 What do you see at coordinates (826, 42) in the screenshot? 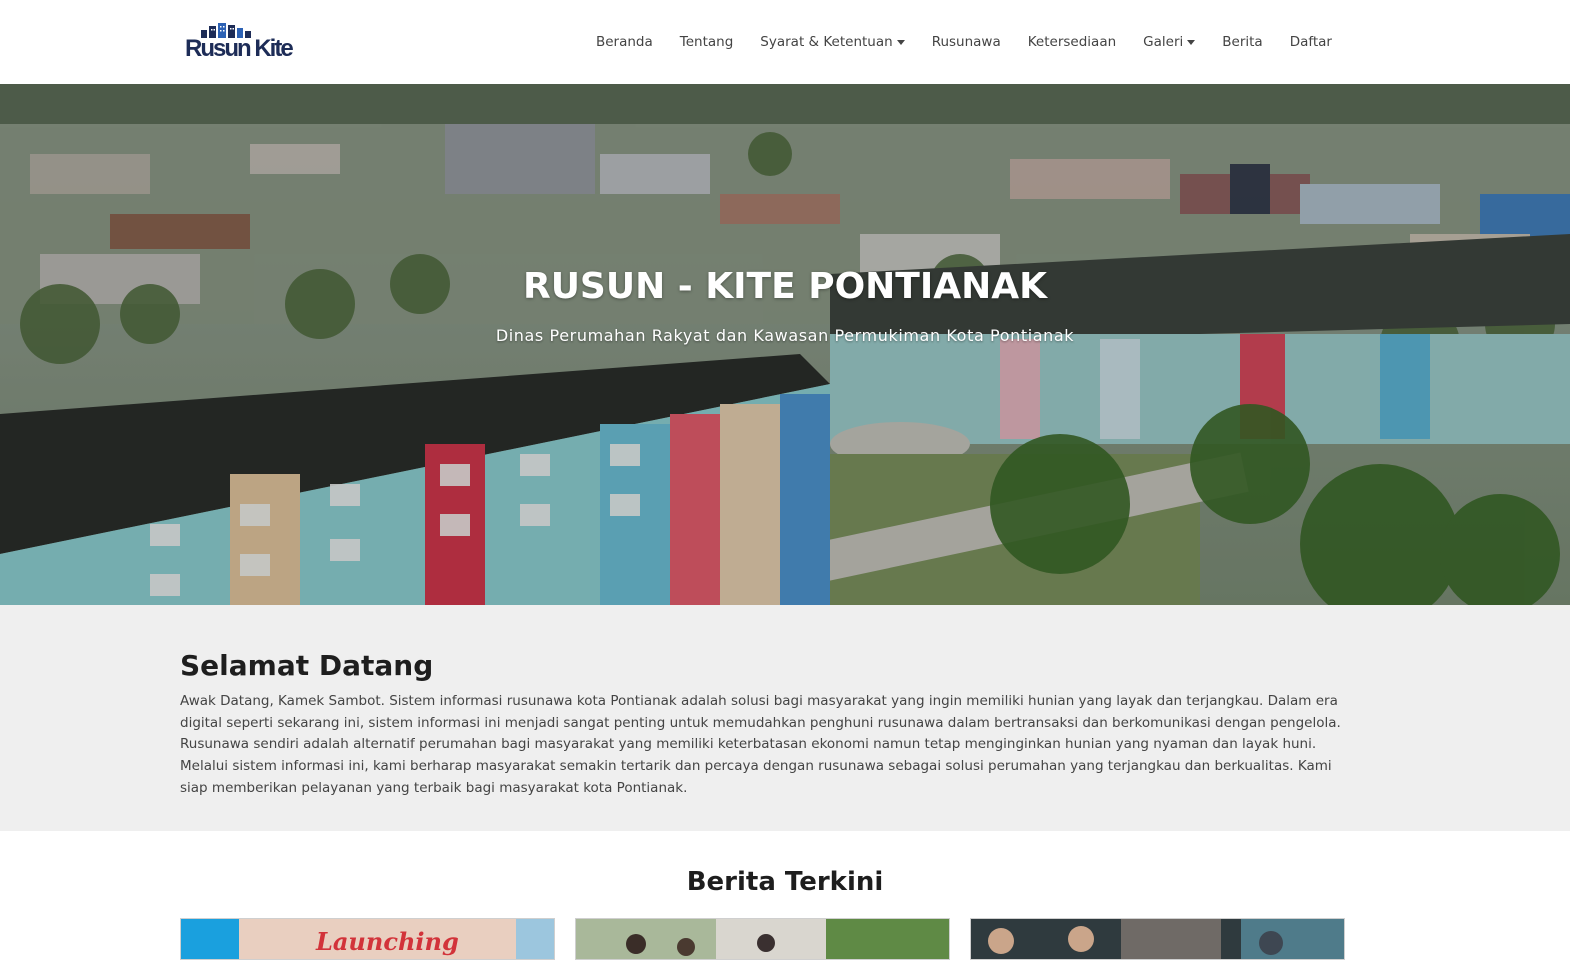
I see `nav-label: Syarat & Ketentuan` at bounding box center [826, 42].